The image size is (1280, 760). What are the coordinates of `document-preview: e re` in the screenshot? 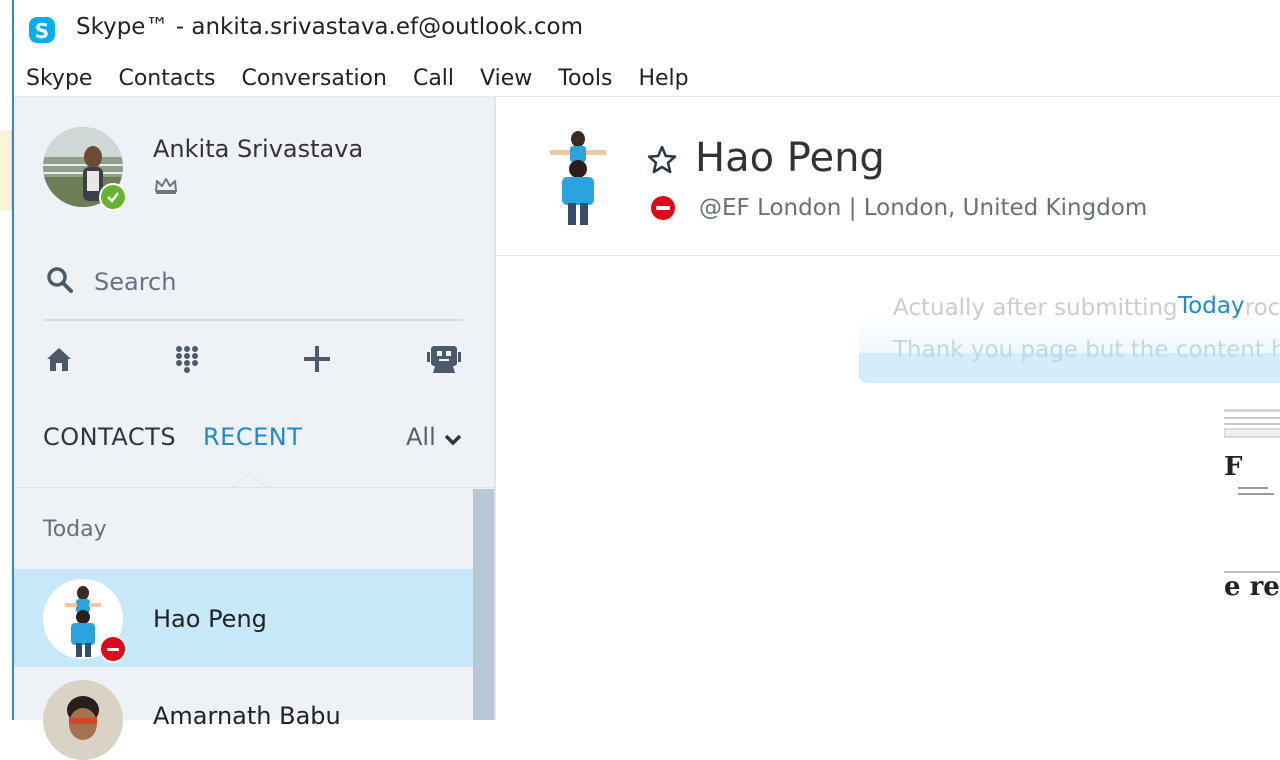 It's located at (1252, 586).